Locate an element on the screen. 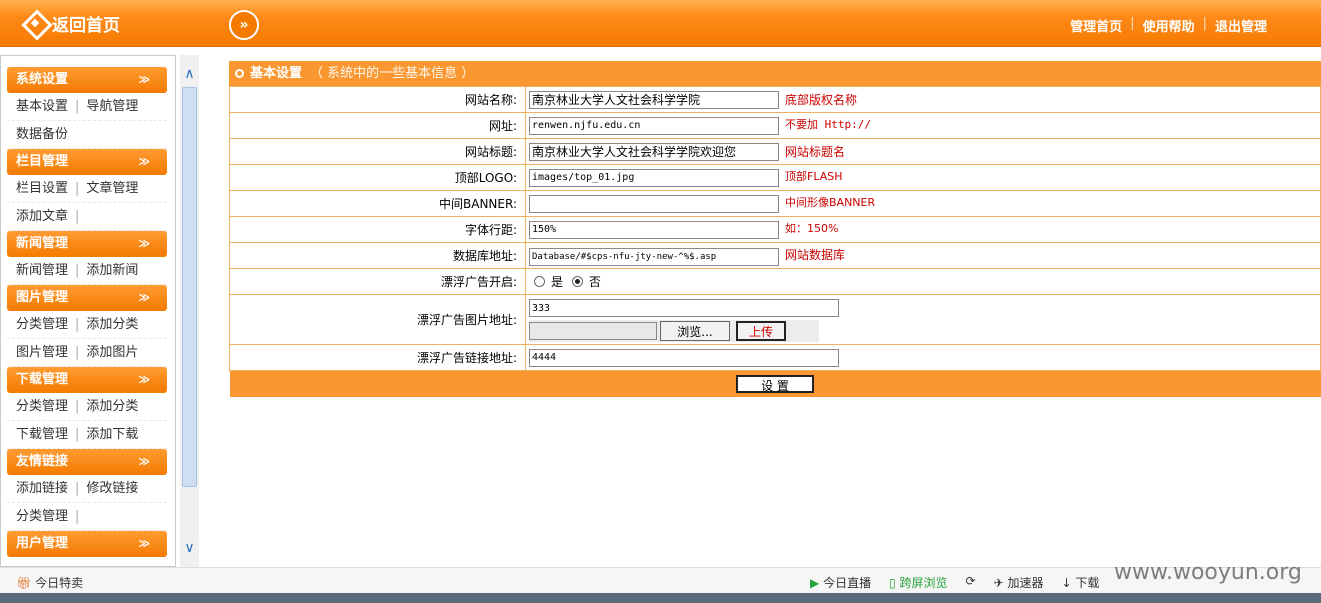 The height and width of the screenshot is (603, 1321). cross-screen-button: ▯ 跨屏浏览 is located at coordinates (918, 582).